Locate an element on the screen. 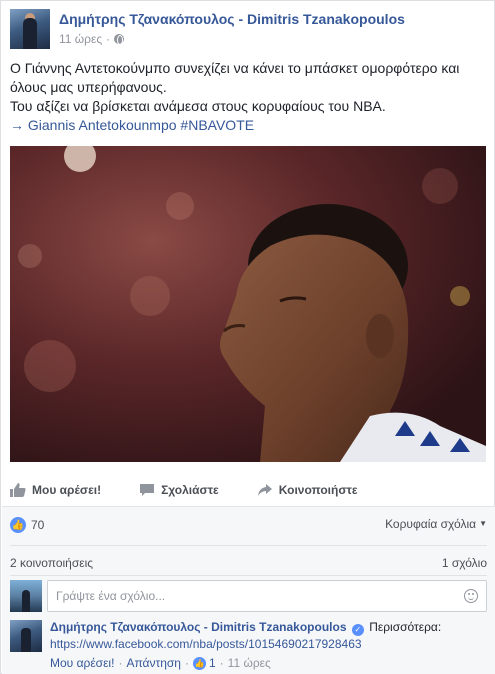 This screenshot has height=674, width=495. post-timestamp: 11 ώρες is located at coordinates (80, 39).